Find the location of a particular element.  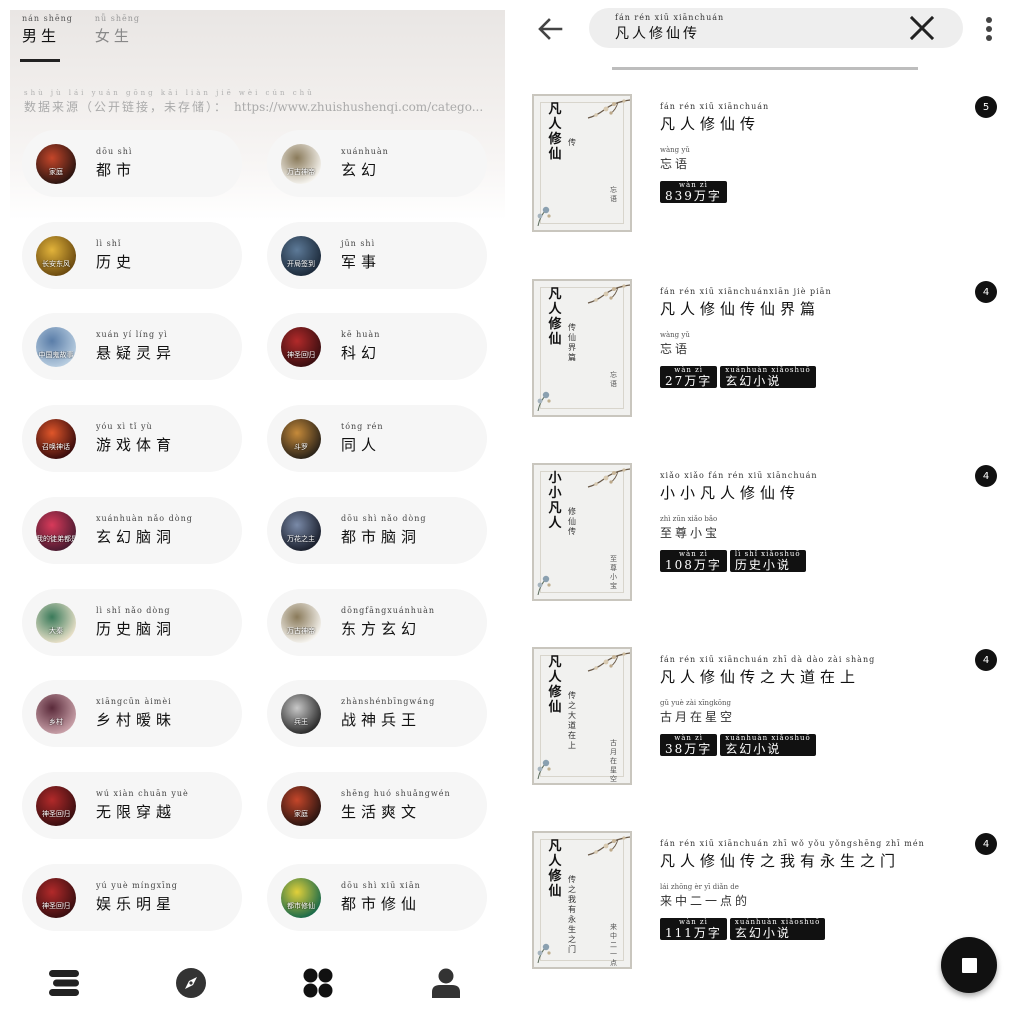

nav-discover is located at coordinates (191, 983).